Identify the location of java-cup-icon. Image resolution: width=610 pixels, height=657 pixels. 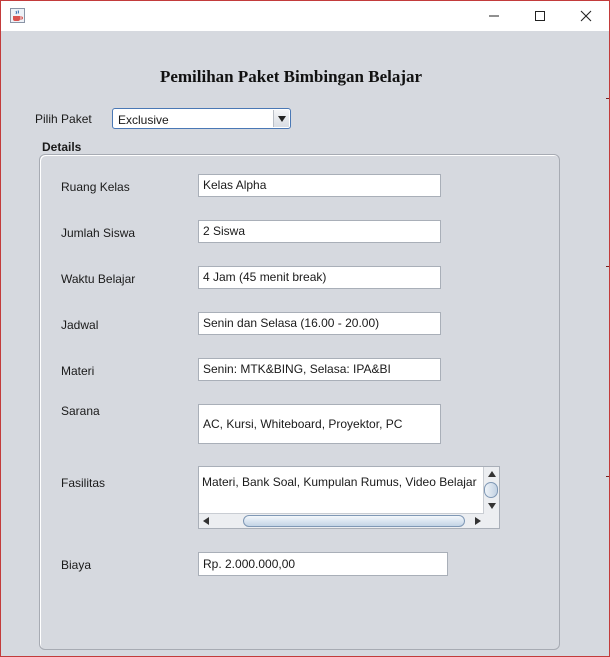
(17, 15).